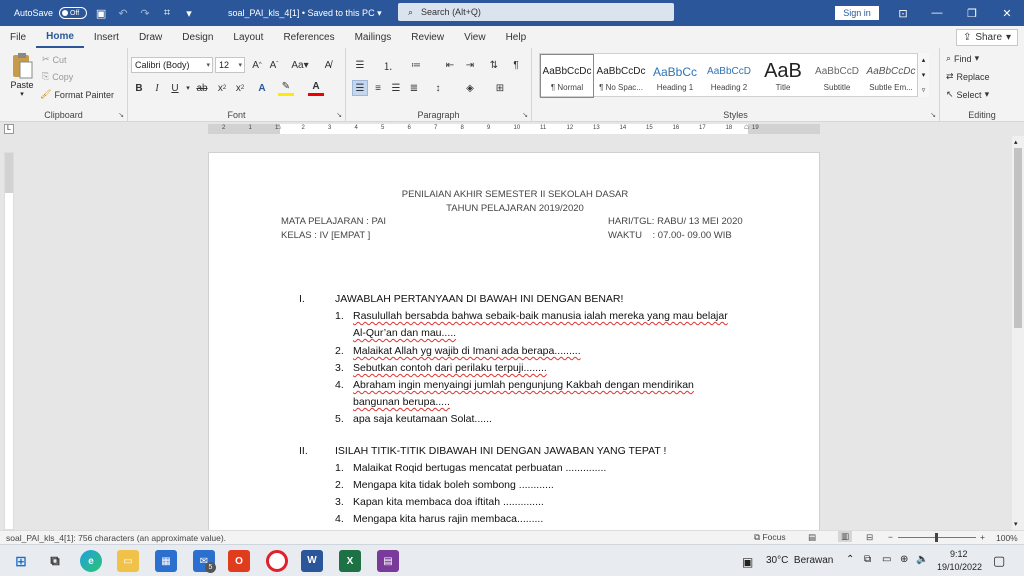  I want to click on search-input: ⌕ Search (Alt+Q), so click(536, 12).